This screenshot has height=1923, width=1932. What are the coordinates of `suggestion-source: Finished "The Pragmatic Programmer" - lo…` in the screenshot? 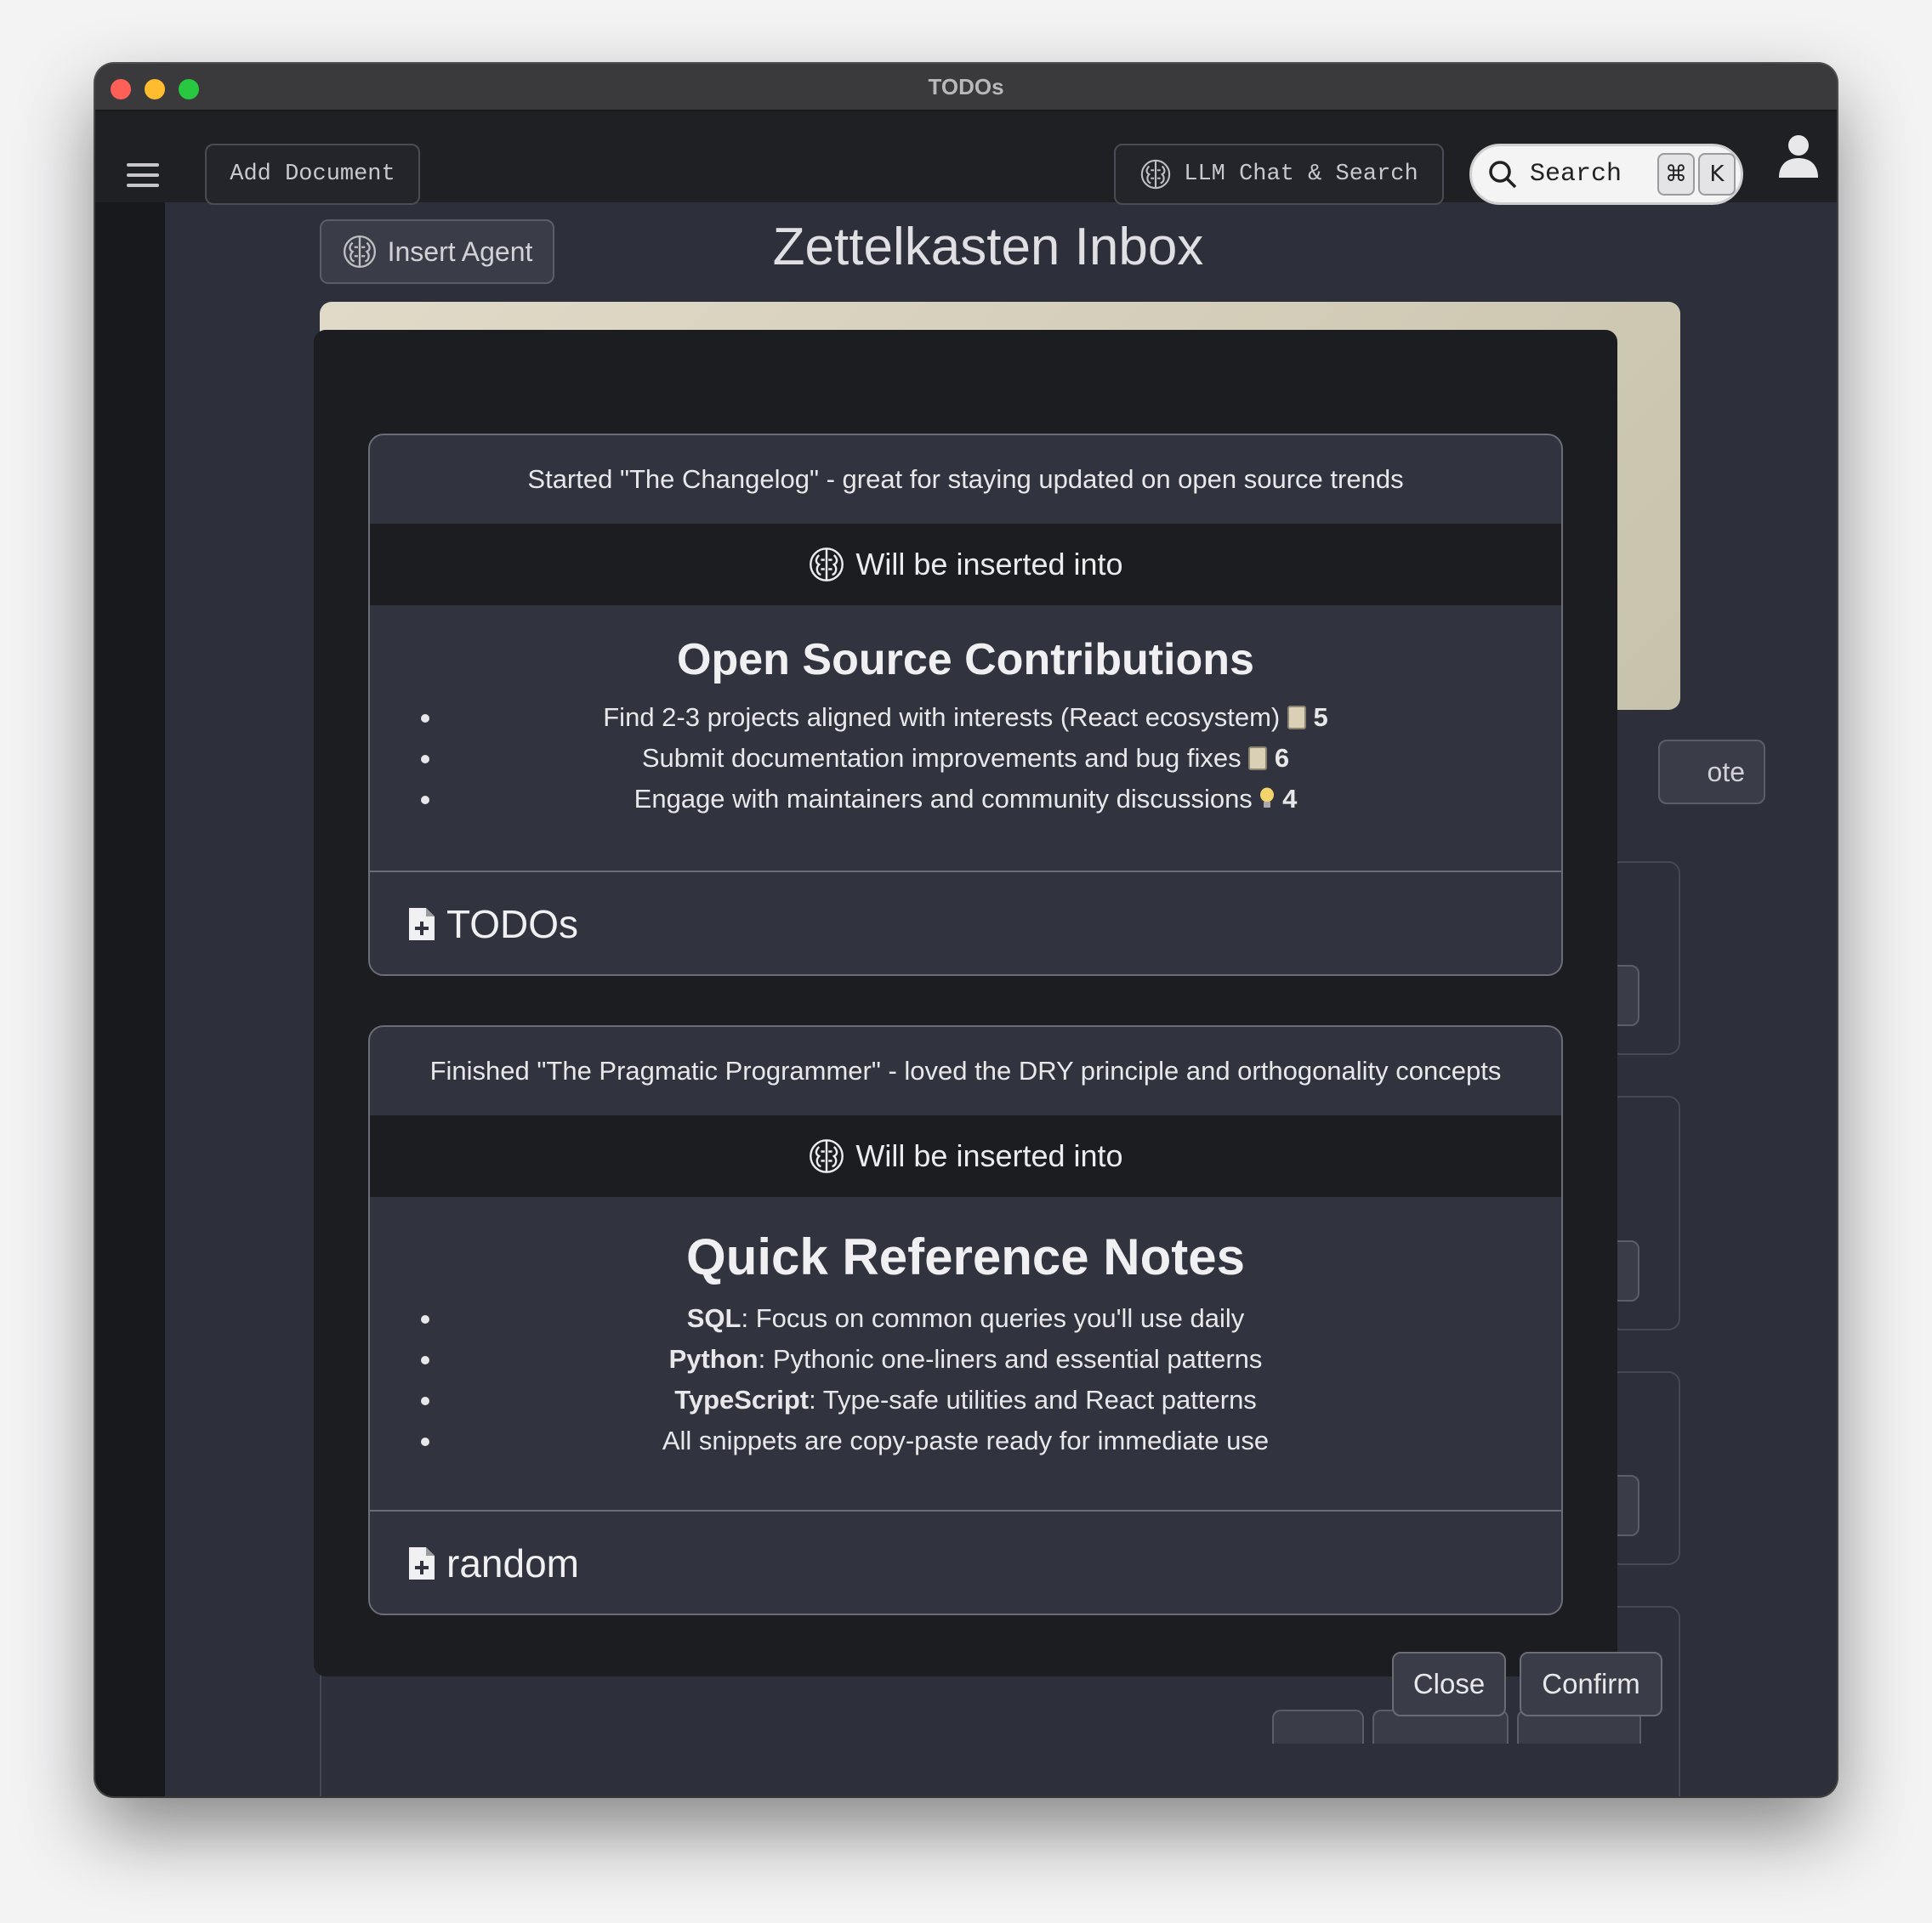 It's located at (965, 1071).